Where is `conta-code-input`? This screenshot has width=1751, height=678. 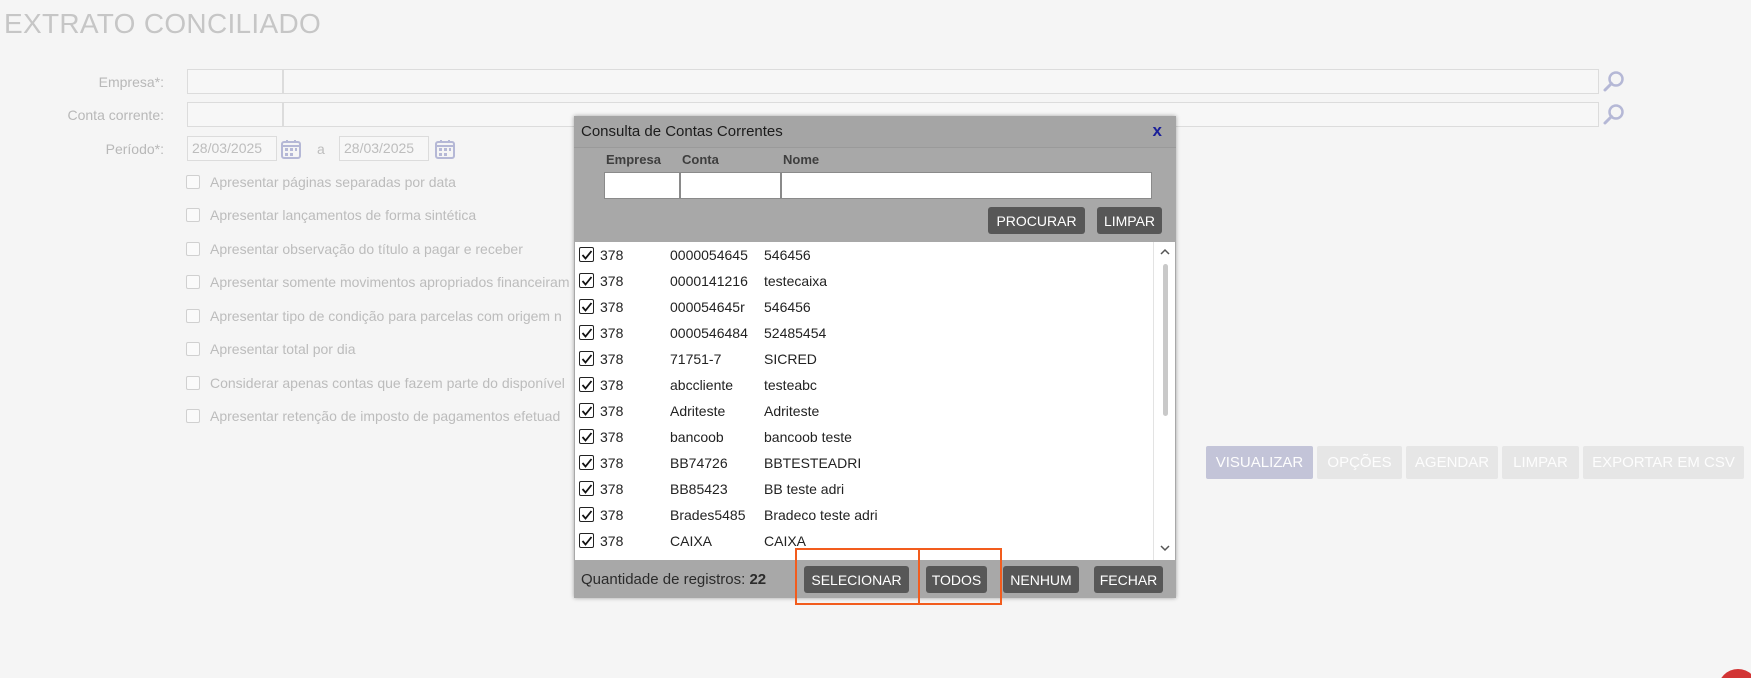
conta-code-input is located at coordinates (235, 114).